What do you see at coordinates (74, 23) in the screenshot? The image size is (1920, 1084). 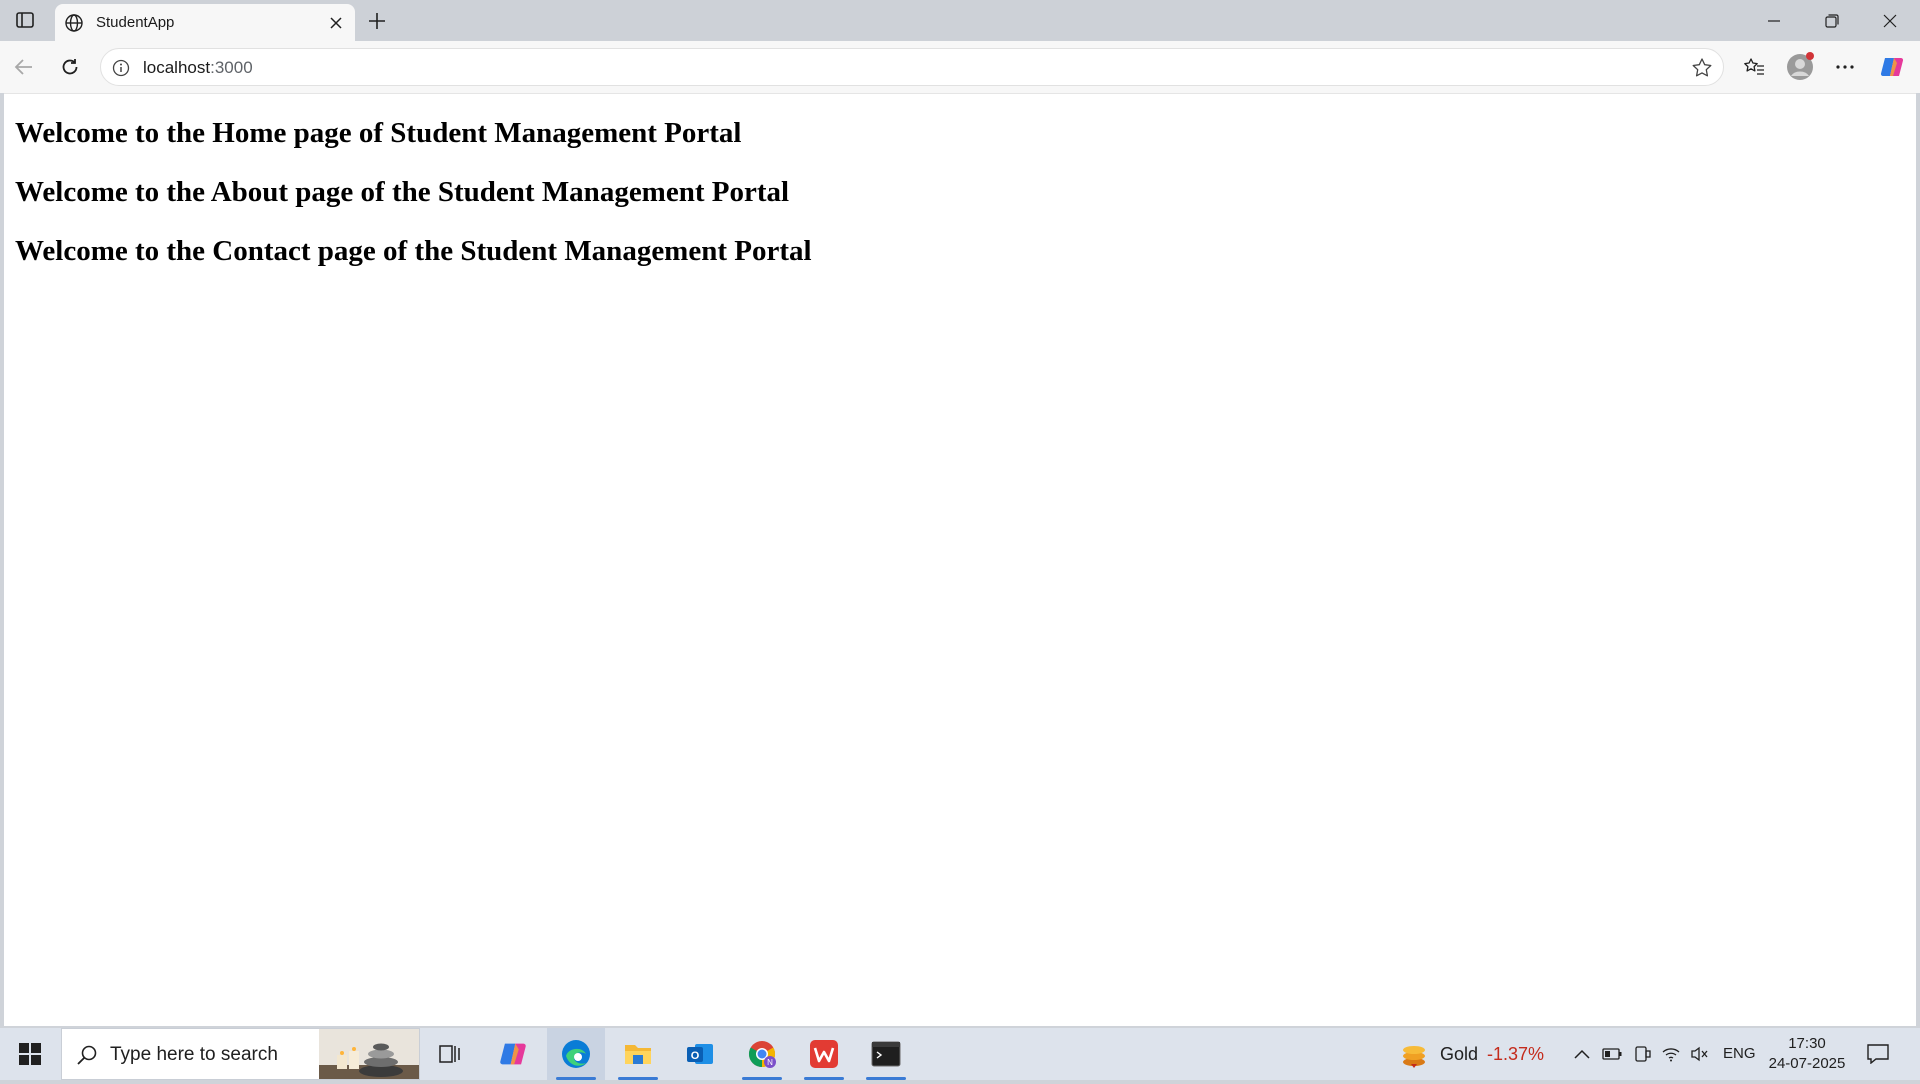 I see `globe-icon` at bounding box center [74, 23].